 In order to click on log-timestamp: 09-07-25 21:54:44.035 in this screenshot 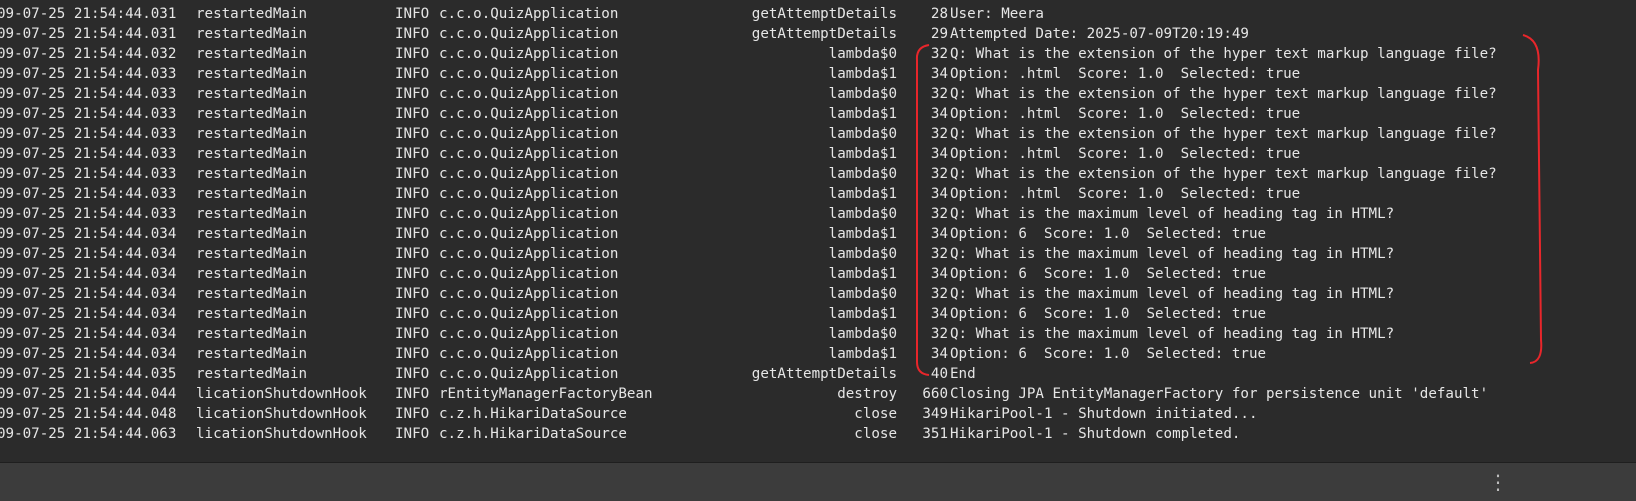, I will do `click(88, 374)`.